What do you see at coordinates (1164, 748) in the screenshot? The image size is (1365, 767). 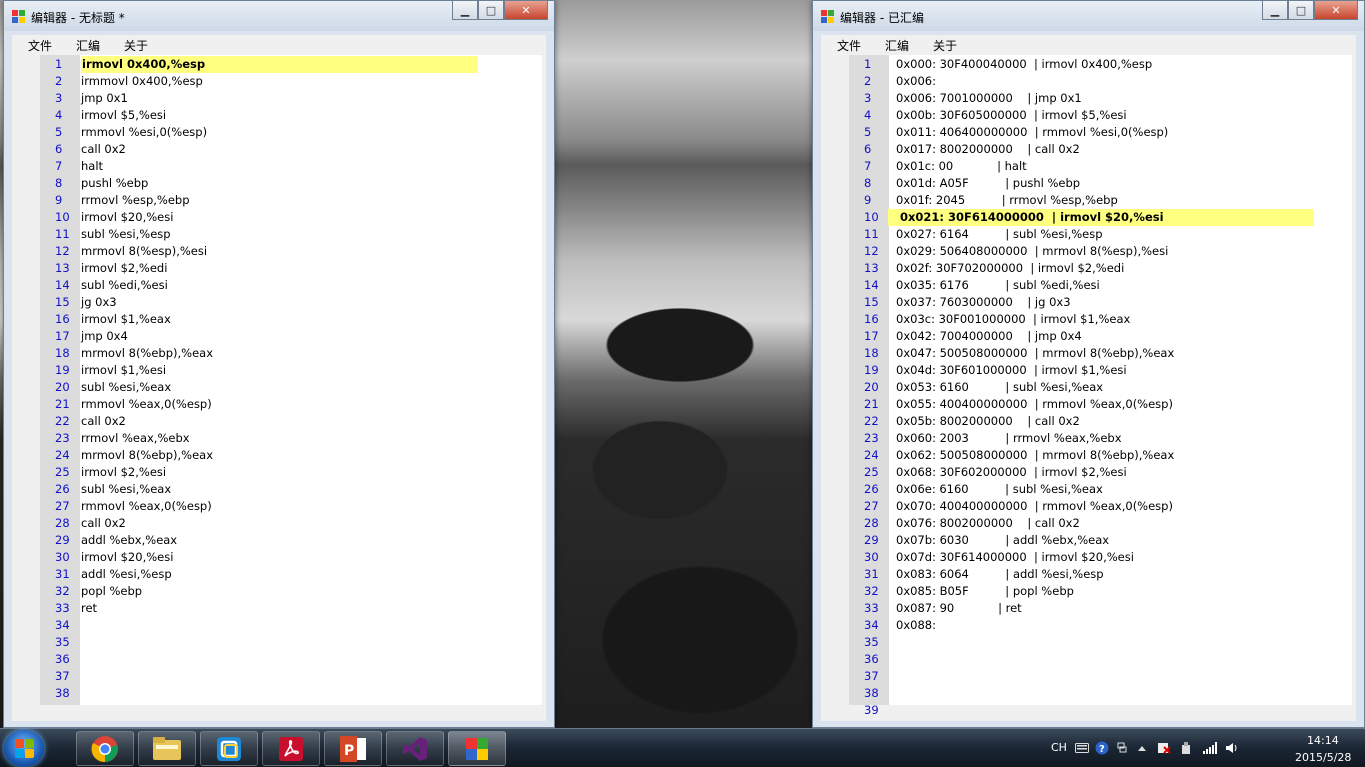 I see `action-center-icon` at bounding box center [1164, 748].